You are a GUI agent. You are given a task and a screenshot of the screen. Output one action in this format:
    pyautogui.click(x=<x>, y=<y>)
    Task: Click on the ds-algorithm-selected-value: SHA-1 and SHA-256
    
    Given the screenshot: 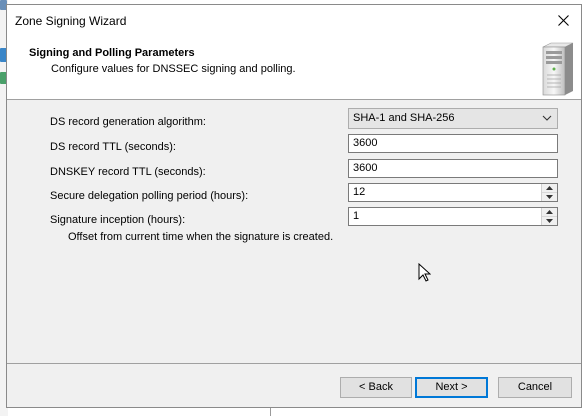 What is the action you would take?
    pyautogui.click(x=404, y=118)
    